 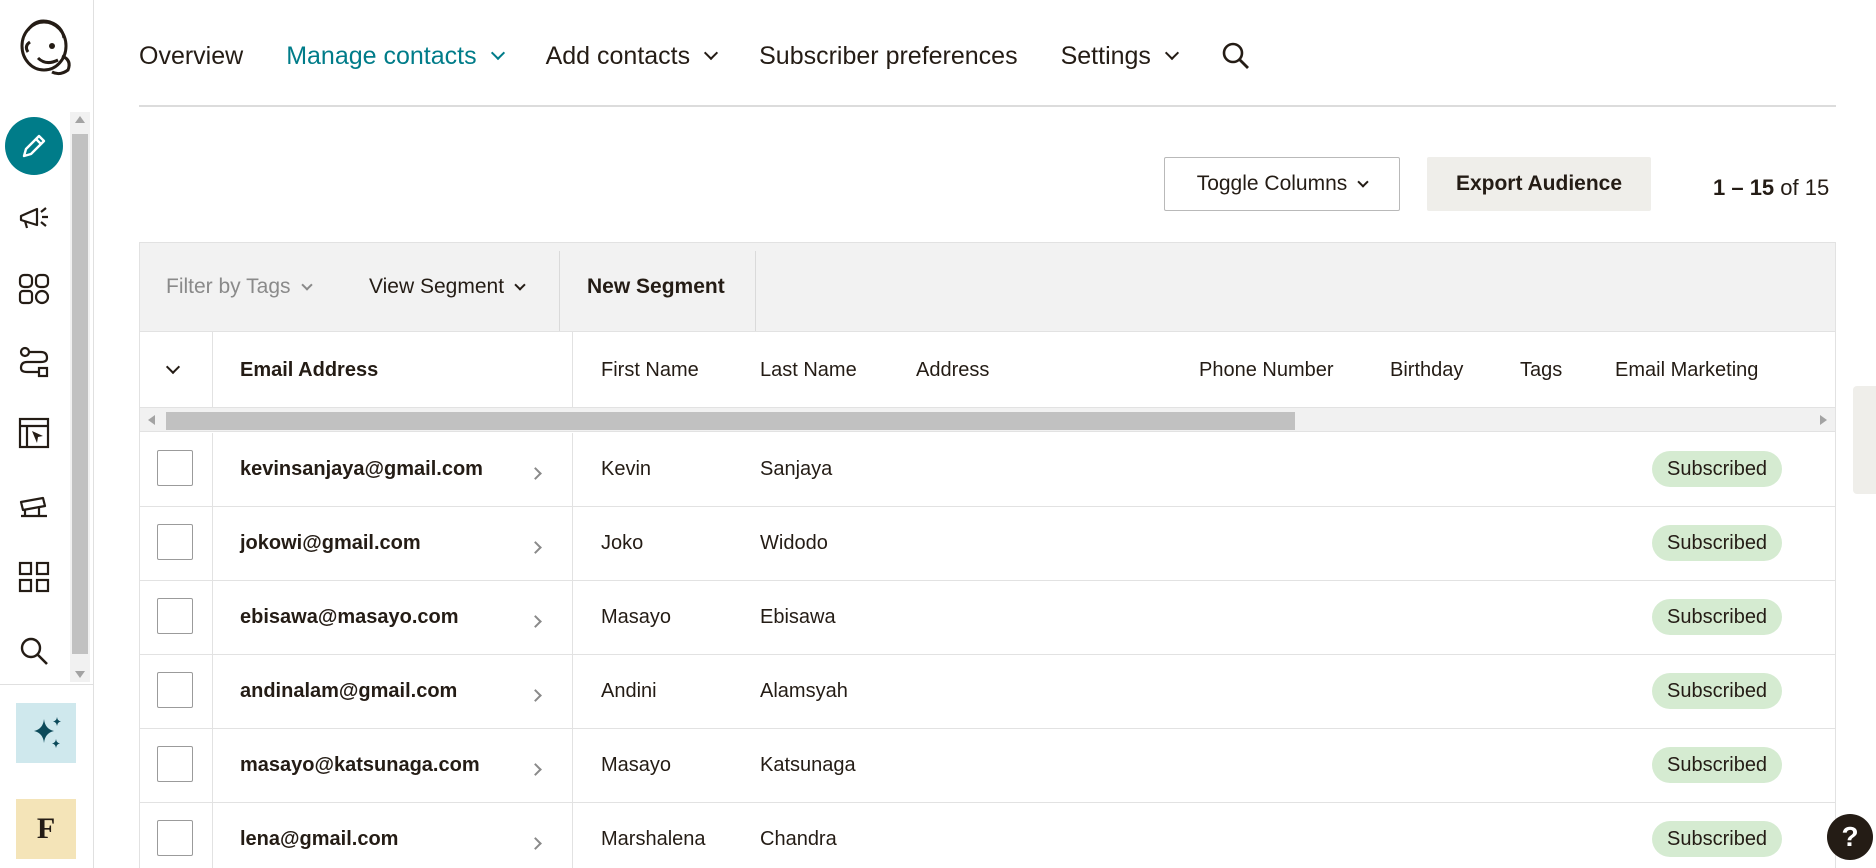 I want to click on account-avatar: F, so click(x=46, y=829).